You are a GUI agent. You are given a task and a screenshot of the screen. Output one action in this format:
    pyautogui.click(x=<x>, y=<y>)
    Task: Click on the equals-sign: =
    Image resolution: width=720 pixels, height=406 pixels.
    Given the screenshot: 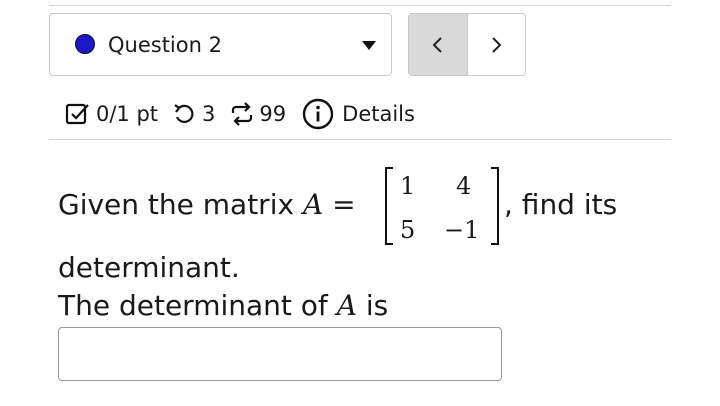 What is the action you would take?
    pyautogui.click(x=344, y=204)
    